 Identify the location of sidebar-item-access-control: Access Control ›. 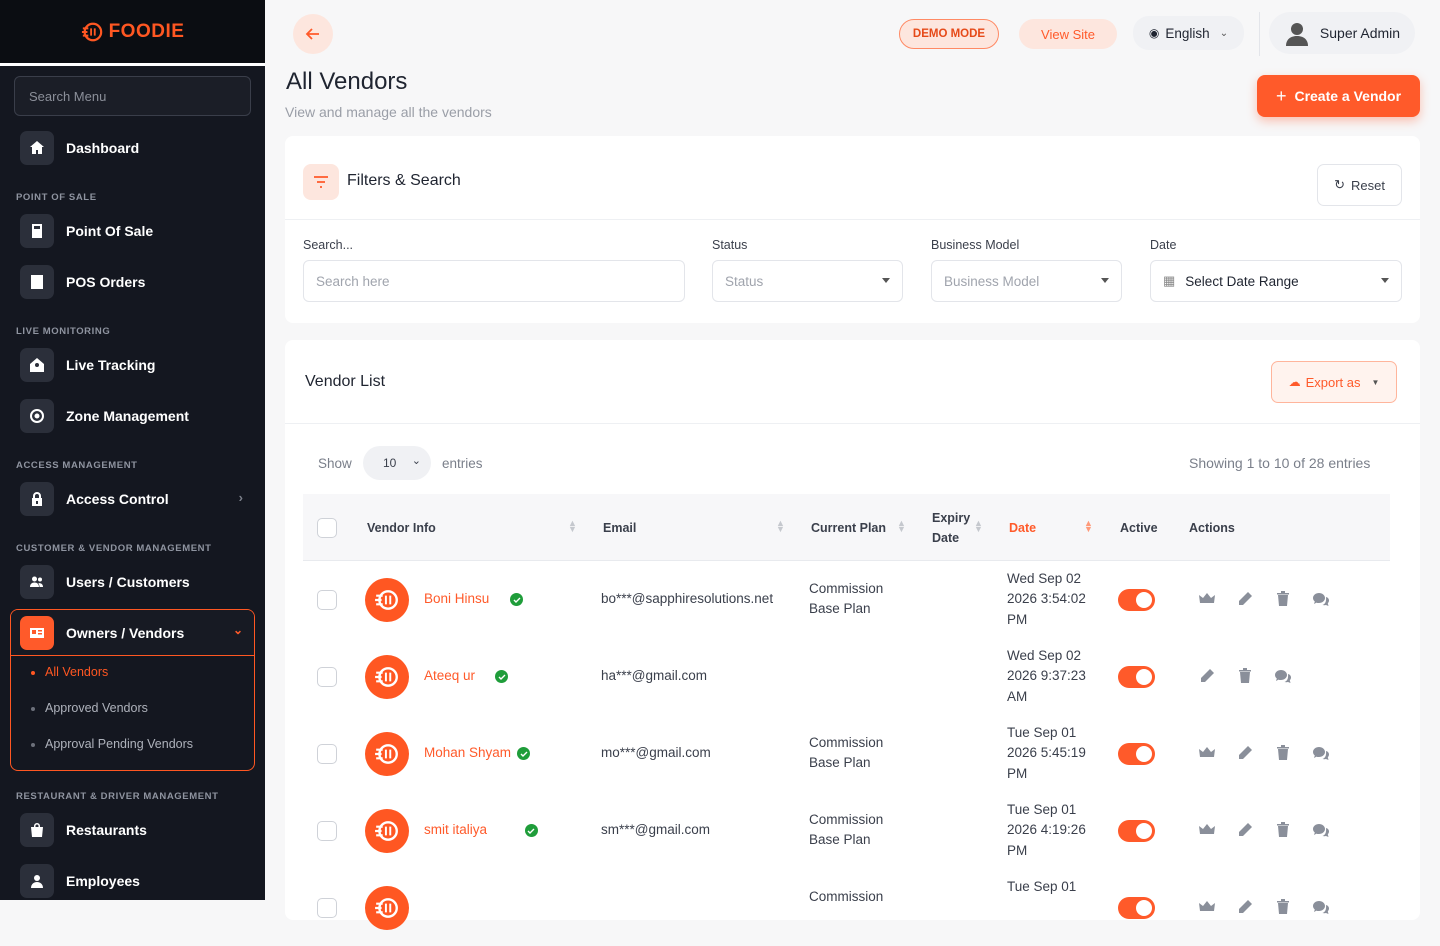
(132, 499).